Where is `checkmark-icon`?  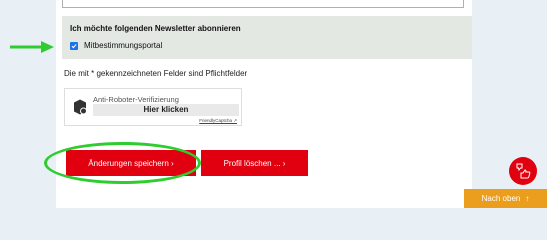
checkmark-icon is located at coordinates (74, 45).